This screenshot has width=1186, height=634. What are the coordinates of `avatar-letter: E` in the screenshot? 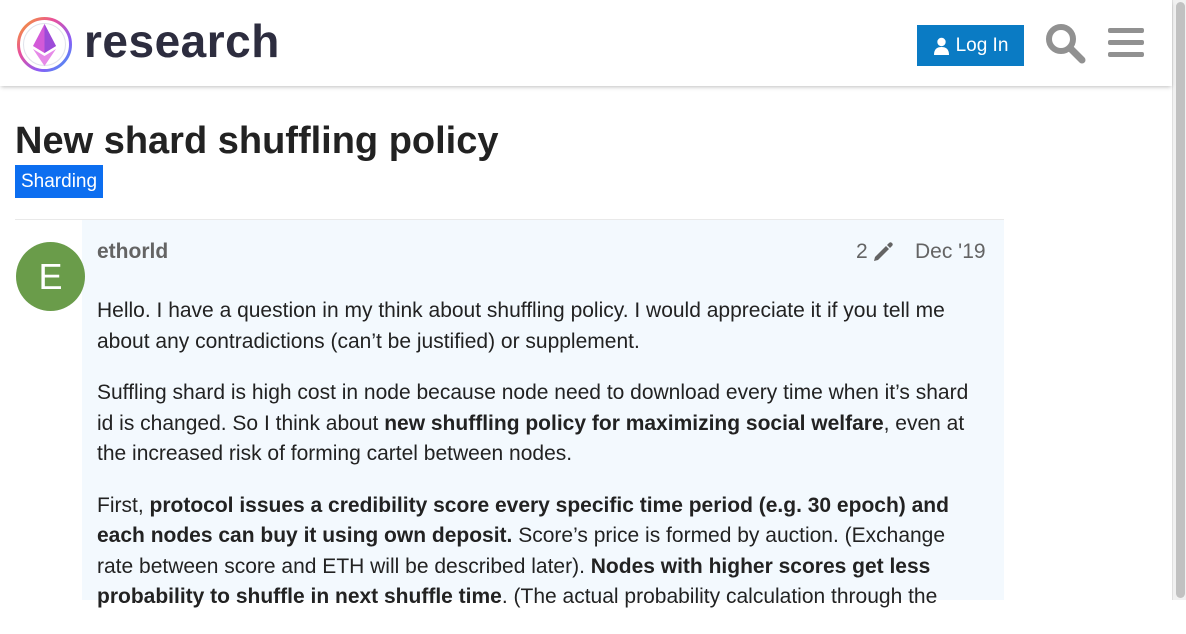 It's located at (50, 276).